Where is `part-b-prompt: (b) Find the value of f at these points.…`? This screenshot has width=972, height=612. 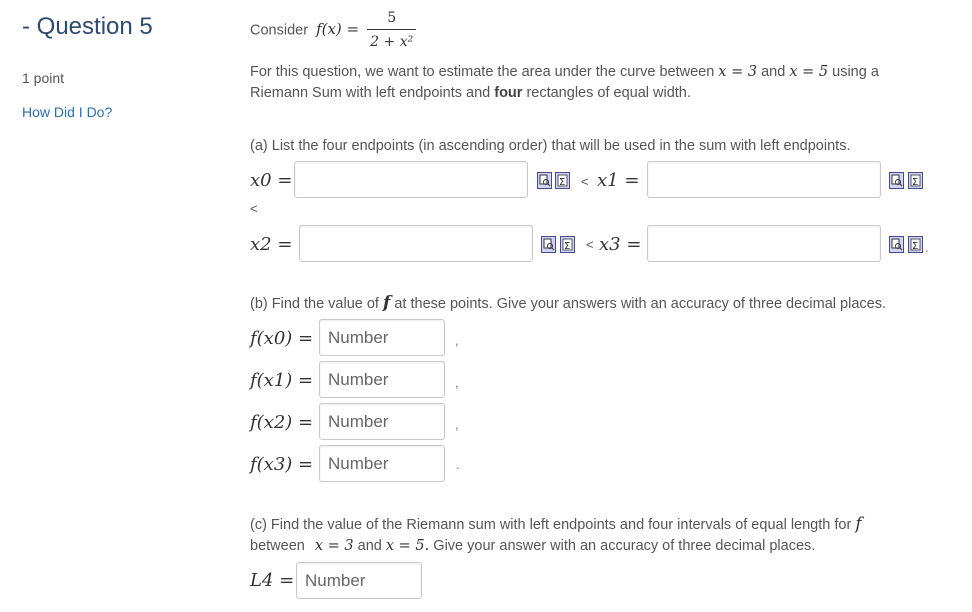
part-b-prompt: (b) Find the value of f at these points.… is located at coordinates (568, 304).